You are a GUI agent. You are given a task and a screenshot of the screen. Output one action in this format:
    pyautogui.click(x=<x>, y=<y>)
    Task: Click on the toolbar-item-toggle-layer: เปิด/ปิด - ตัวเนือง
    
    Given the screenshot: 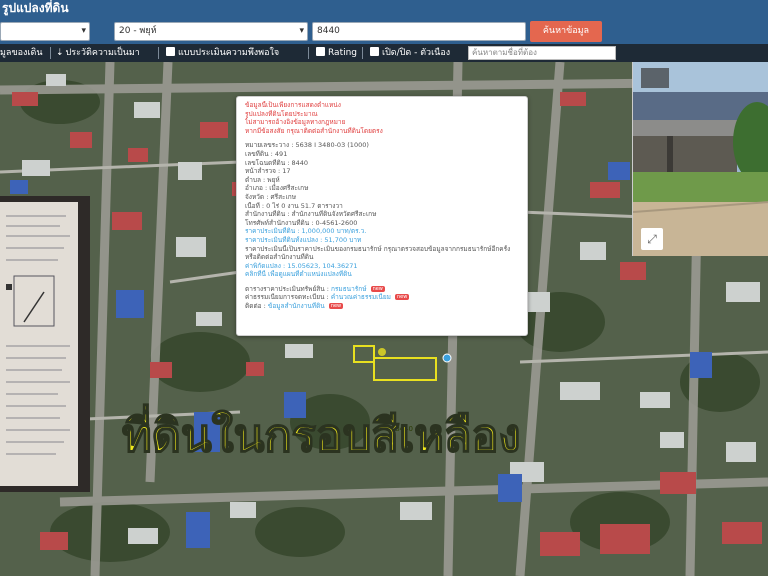 What is the action you would take?
    pyautogui.click(x=410, y=53)
    